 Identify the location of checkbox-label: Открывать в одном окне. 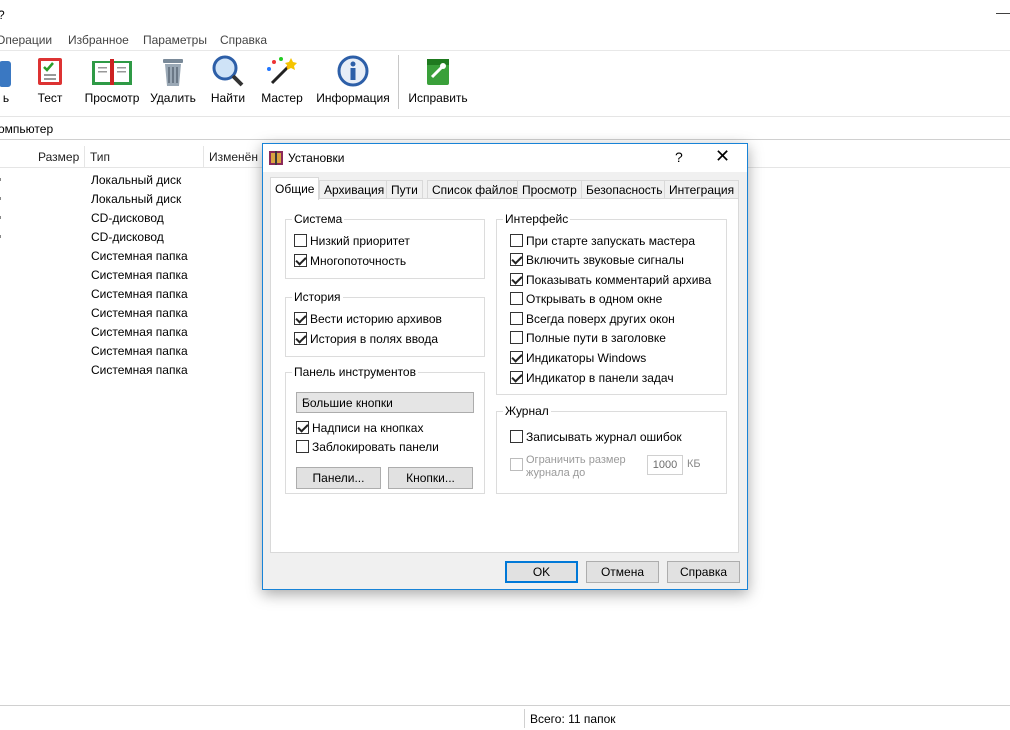
(594, 299).